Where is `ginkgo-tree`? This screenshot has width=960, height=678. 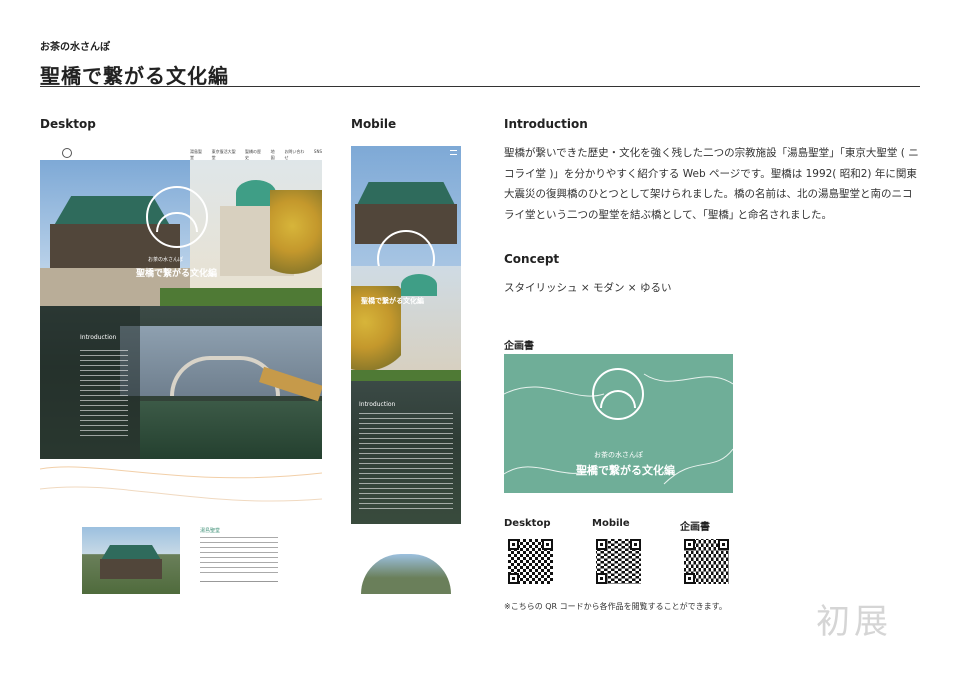 ginkgo-tree is located at coordinates (296, 235).